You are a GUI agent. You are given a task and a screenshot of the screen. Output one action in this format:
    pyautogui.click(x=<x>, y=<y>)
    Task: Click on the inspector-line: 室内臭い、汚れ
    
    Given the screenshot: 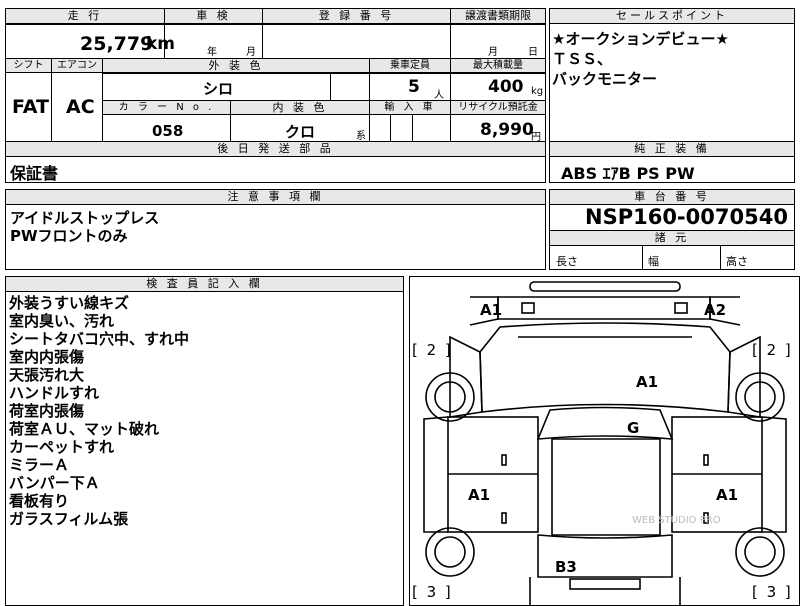 What is the action you would take?
    pyautogui.click(x=62, y=321)
    